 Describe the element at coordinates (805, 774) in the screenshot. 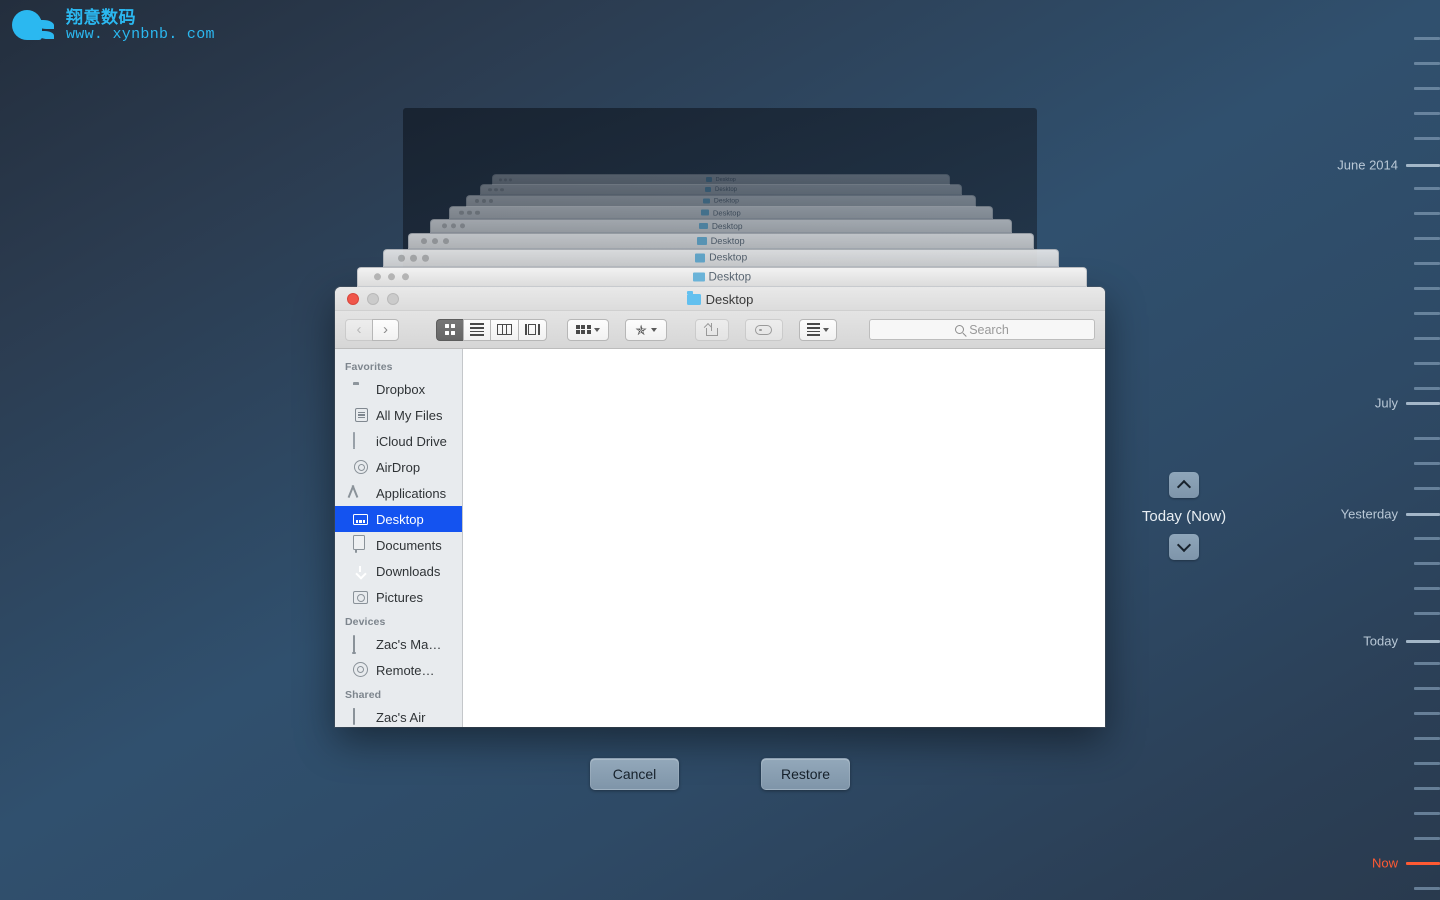

I see `restore-button: Restore` at that location.